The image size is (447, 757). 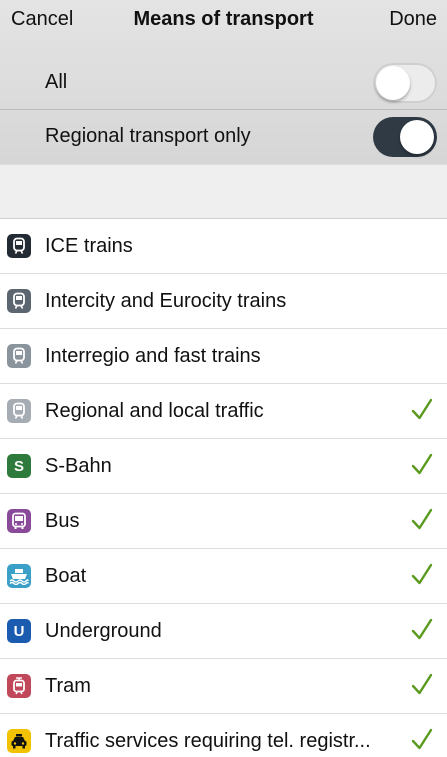 I want to click on navigation-bar: Cancel Means of transport Done, so click(x=223, y=21).